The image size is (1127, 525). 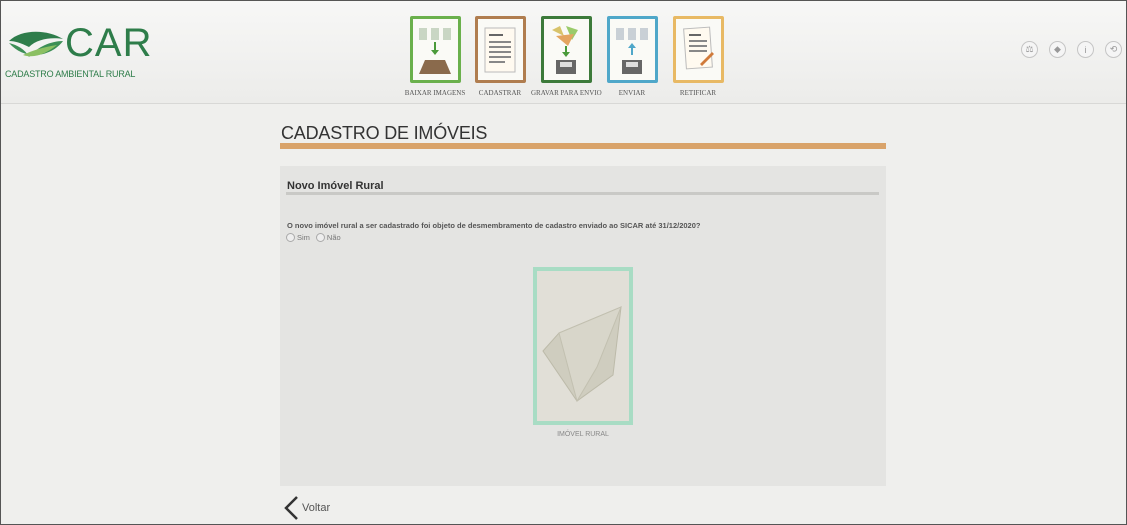 I want to click on leaf-logo-icon, so click(x=36, y=44).